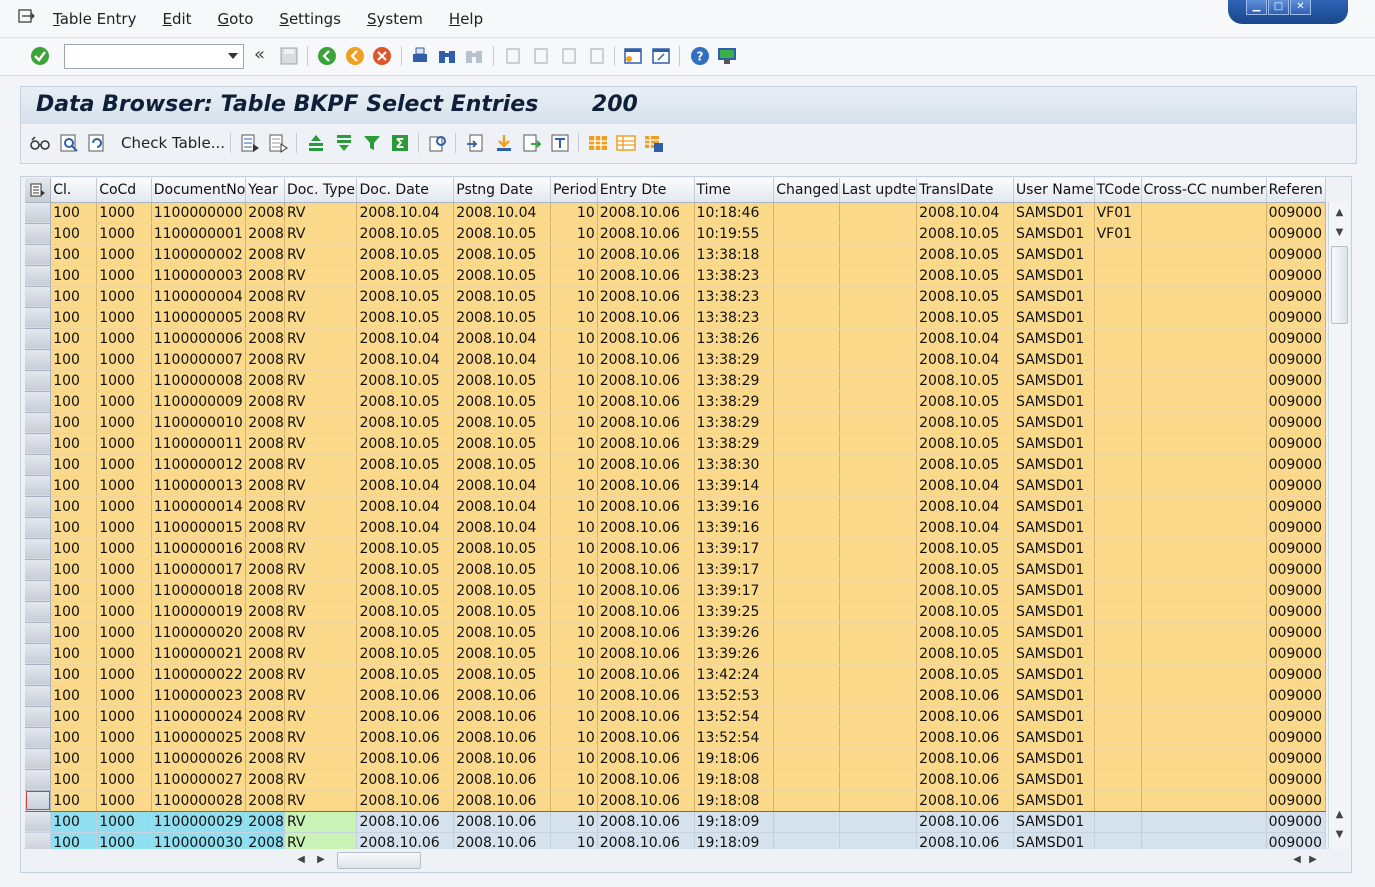  What do you see at coordinates (633, 56) in the screenshot?
I see `new-session-icon` at bounding box center [633, 56].